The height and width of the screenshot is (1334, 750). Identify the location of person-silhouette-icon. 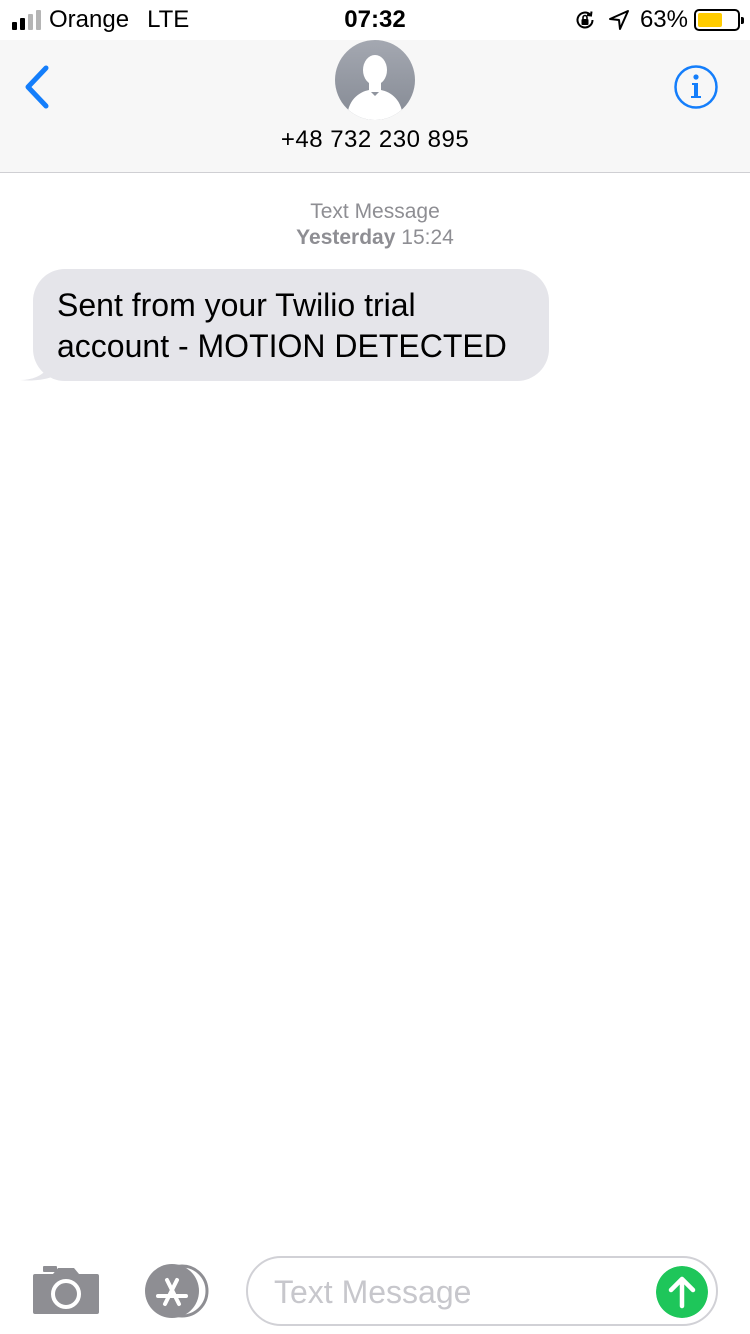
(375, 80).